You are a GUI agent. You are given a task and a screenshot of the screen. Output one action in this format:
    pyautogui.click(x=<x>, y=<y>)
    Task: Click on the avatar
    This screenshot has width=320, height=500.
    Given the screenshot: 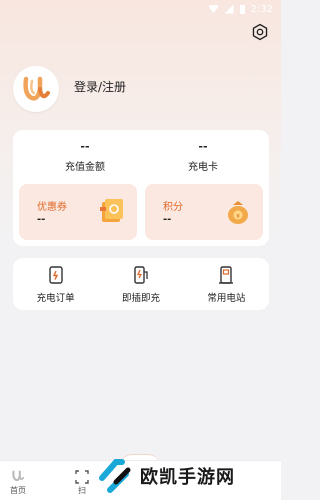 What is the action you would take?
    pyautogui.click(x=36, y=89)
    